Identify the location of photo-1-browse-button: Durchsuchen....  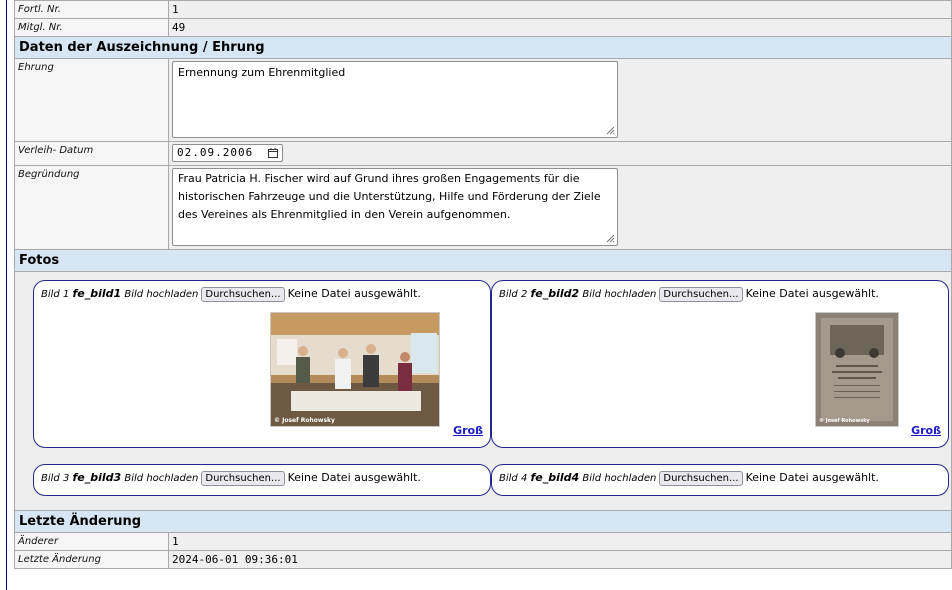
(243, 294).